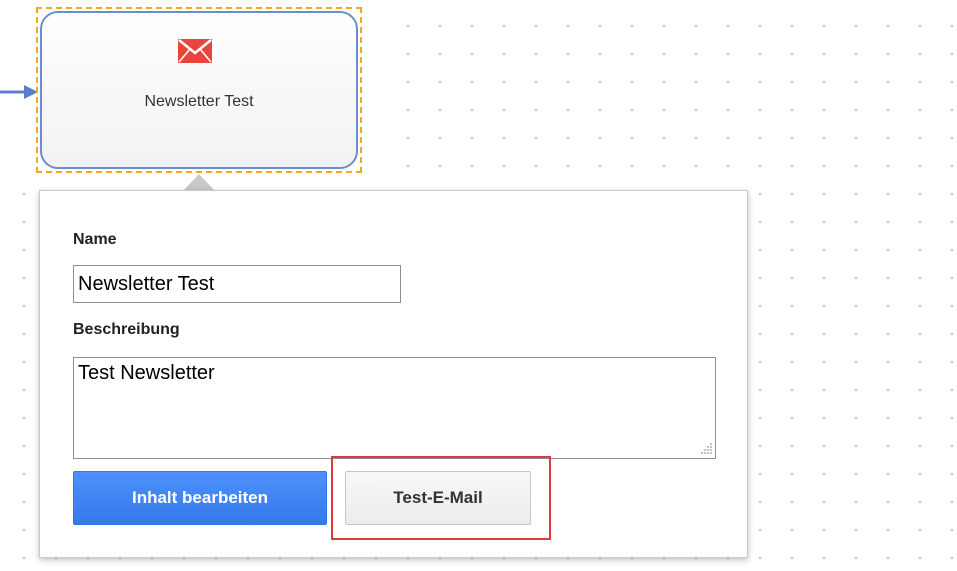 Image resolution: width=957 pixels, height=571 pixels. Describe the element at coordinates (199, 101) in the screenshot. I see `node-label: Newsletter Test` at that location.